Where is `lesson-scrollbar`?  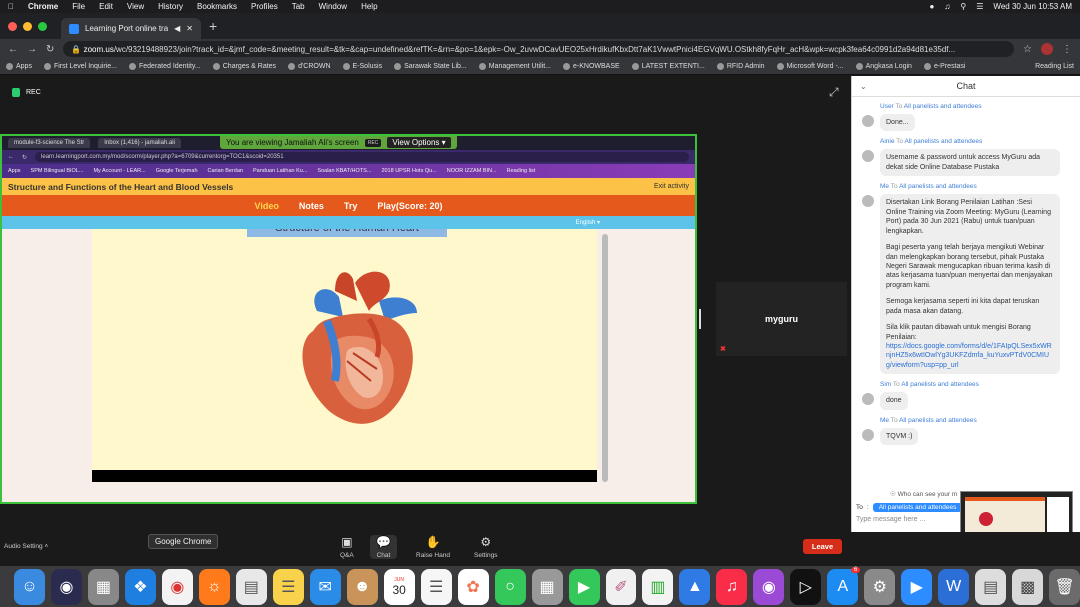
lesson-scrollbar is located at coordinates (605, 358).